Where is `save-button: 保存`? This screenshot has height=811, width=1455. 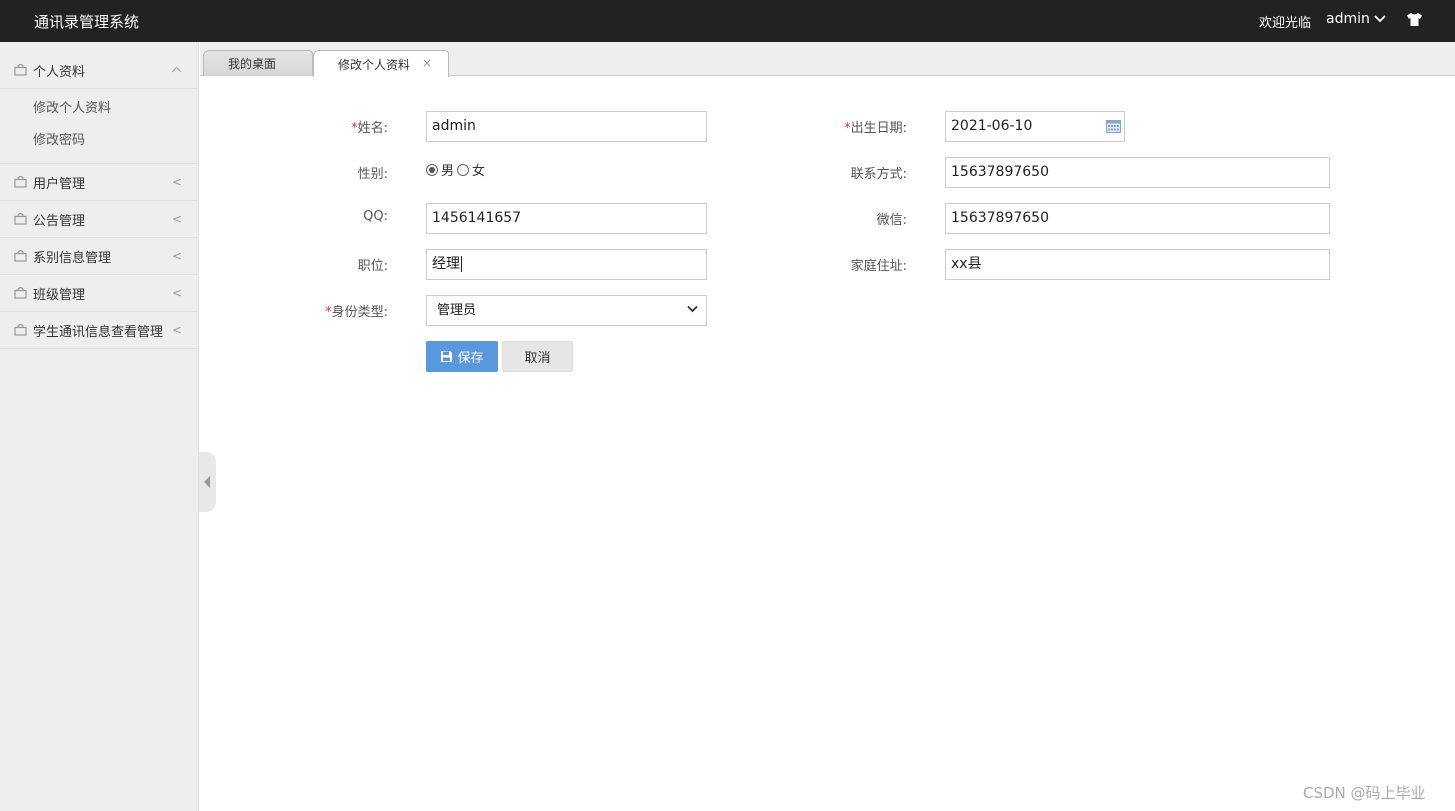
save-button: 保存 is located at coordinates (462, 356).